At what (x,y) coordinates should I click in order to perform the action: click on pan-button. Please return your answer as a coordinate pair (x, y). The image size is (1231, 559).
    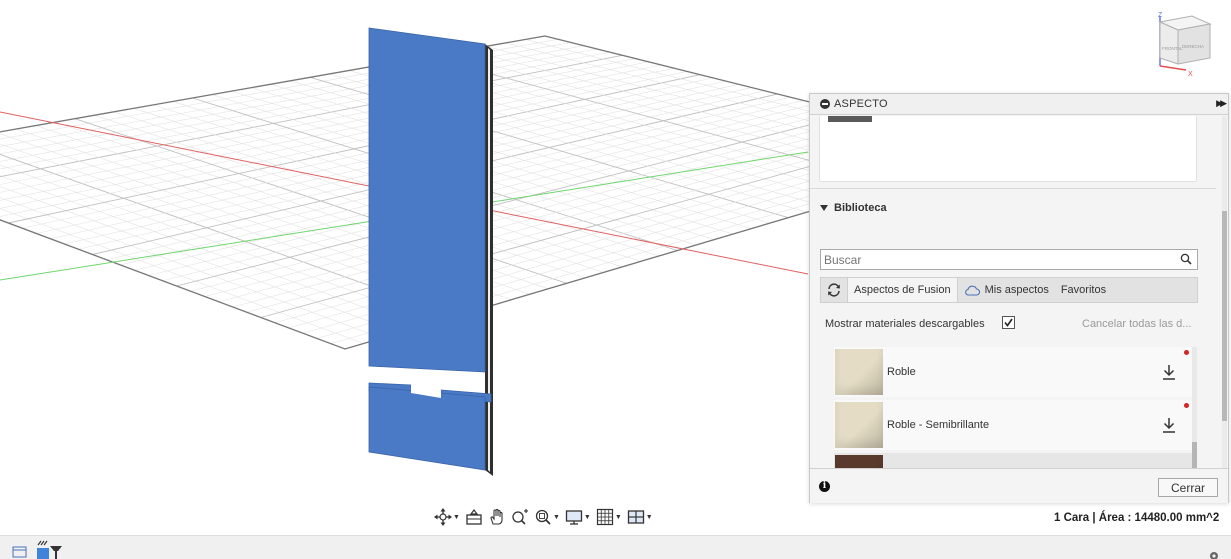
    Looking at the image, I should click on (497, 517).